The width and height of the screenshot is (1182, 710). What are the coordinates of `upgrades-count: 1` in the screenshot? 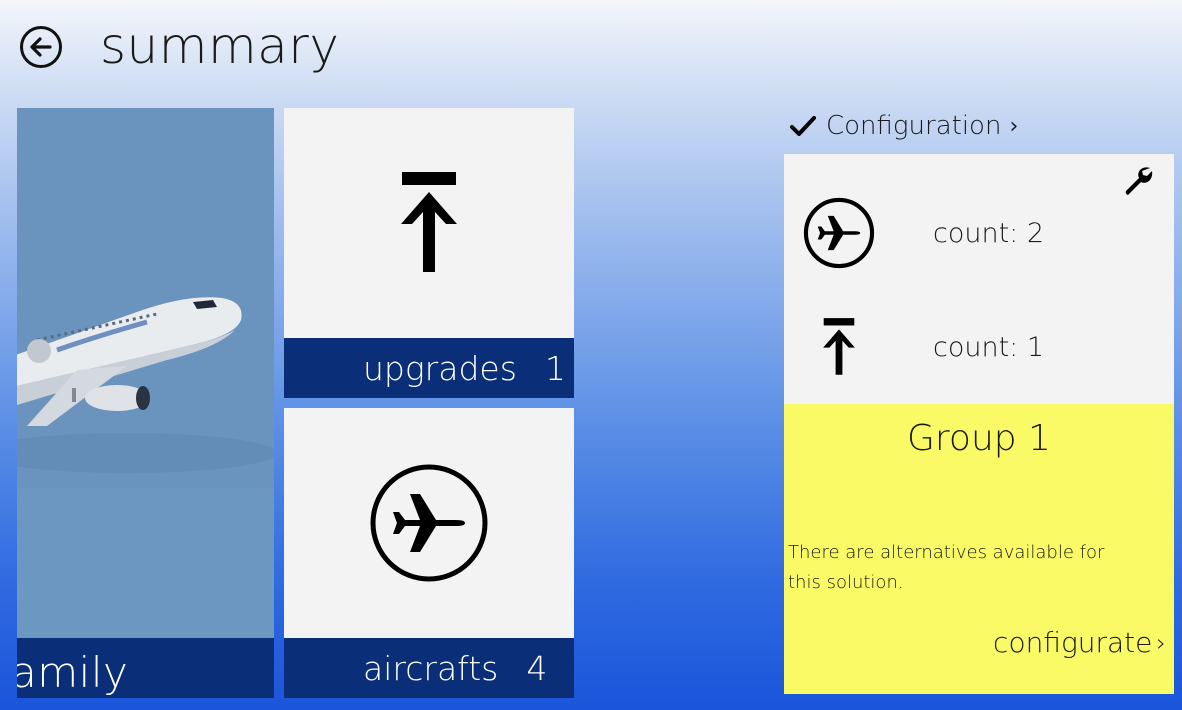 It's located at (555, 368).